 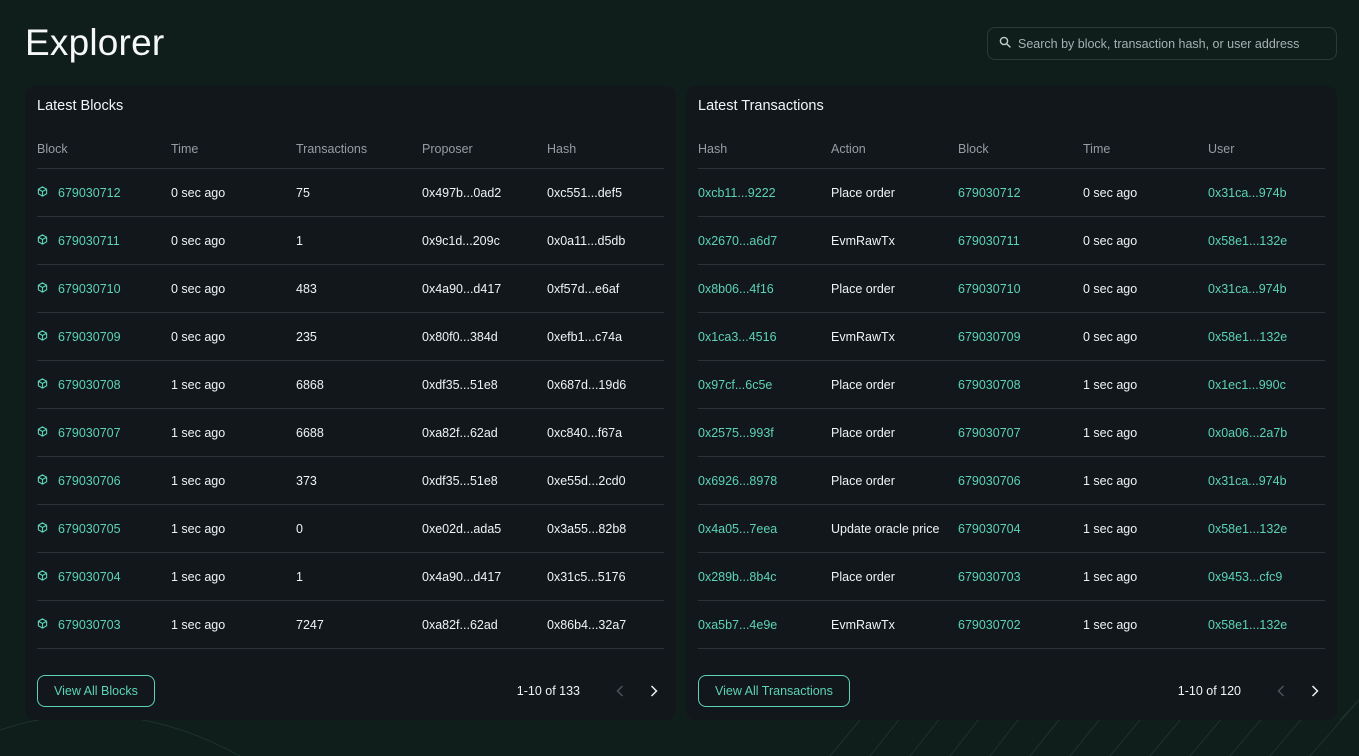 What do you see at coordinates (764, 625) in the screenshot?
I see `tx-hash-link: 0xa5b7...4e9e` at bounding box center [764, 625].